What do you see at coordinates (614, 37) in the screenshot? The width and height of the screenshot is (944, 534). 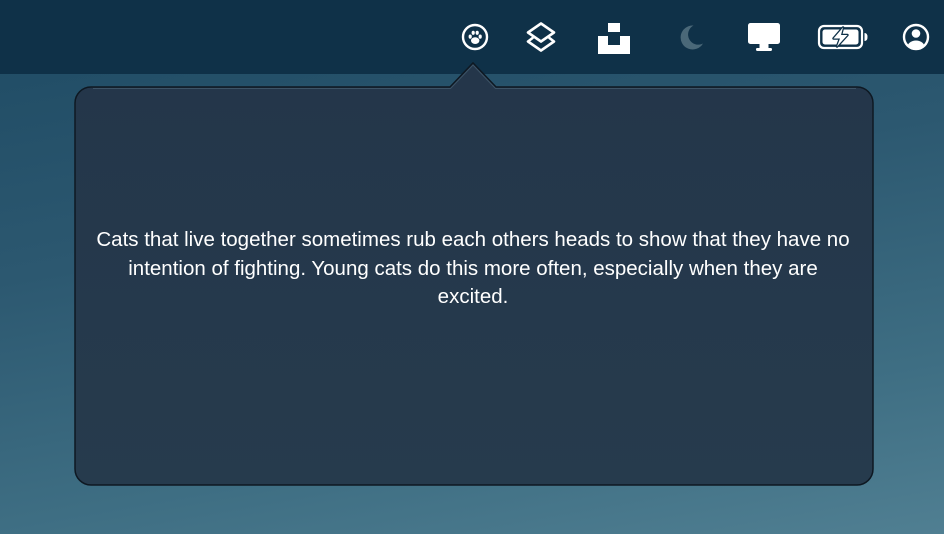 I see `unsplash-icon` at bounding box center [614, 37].